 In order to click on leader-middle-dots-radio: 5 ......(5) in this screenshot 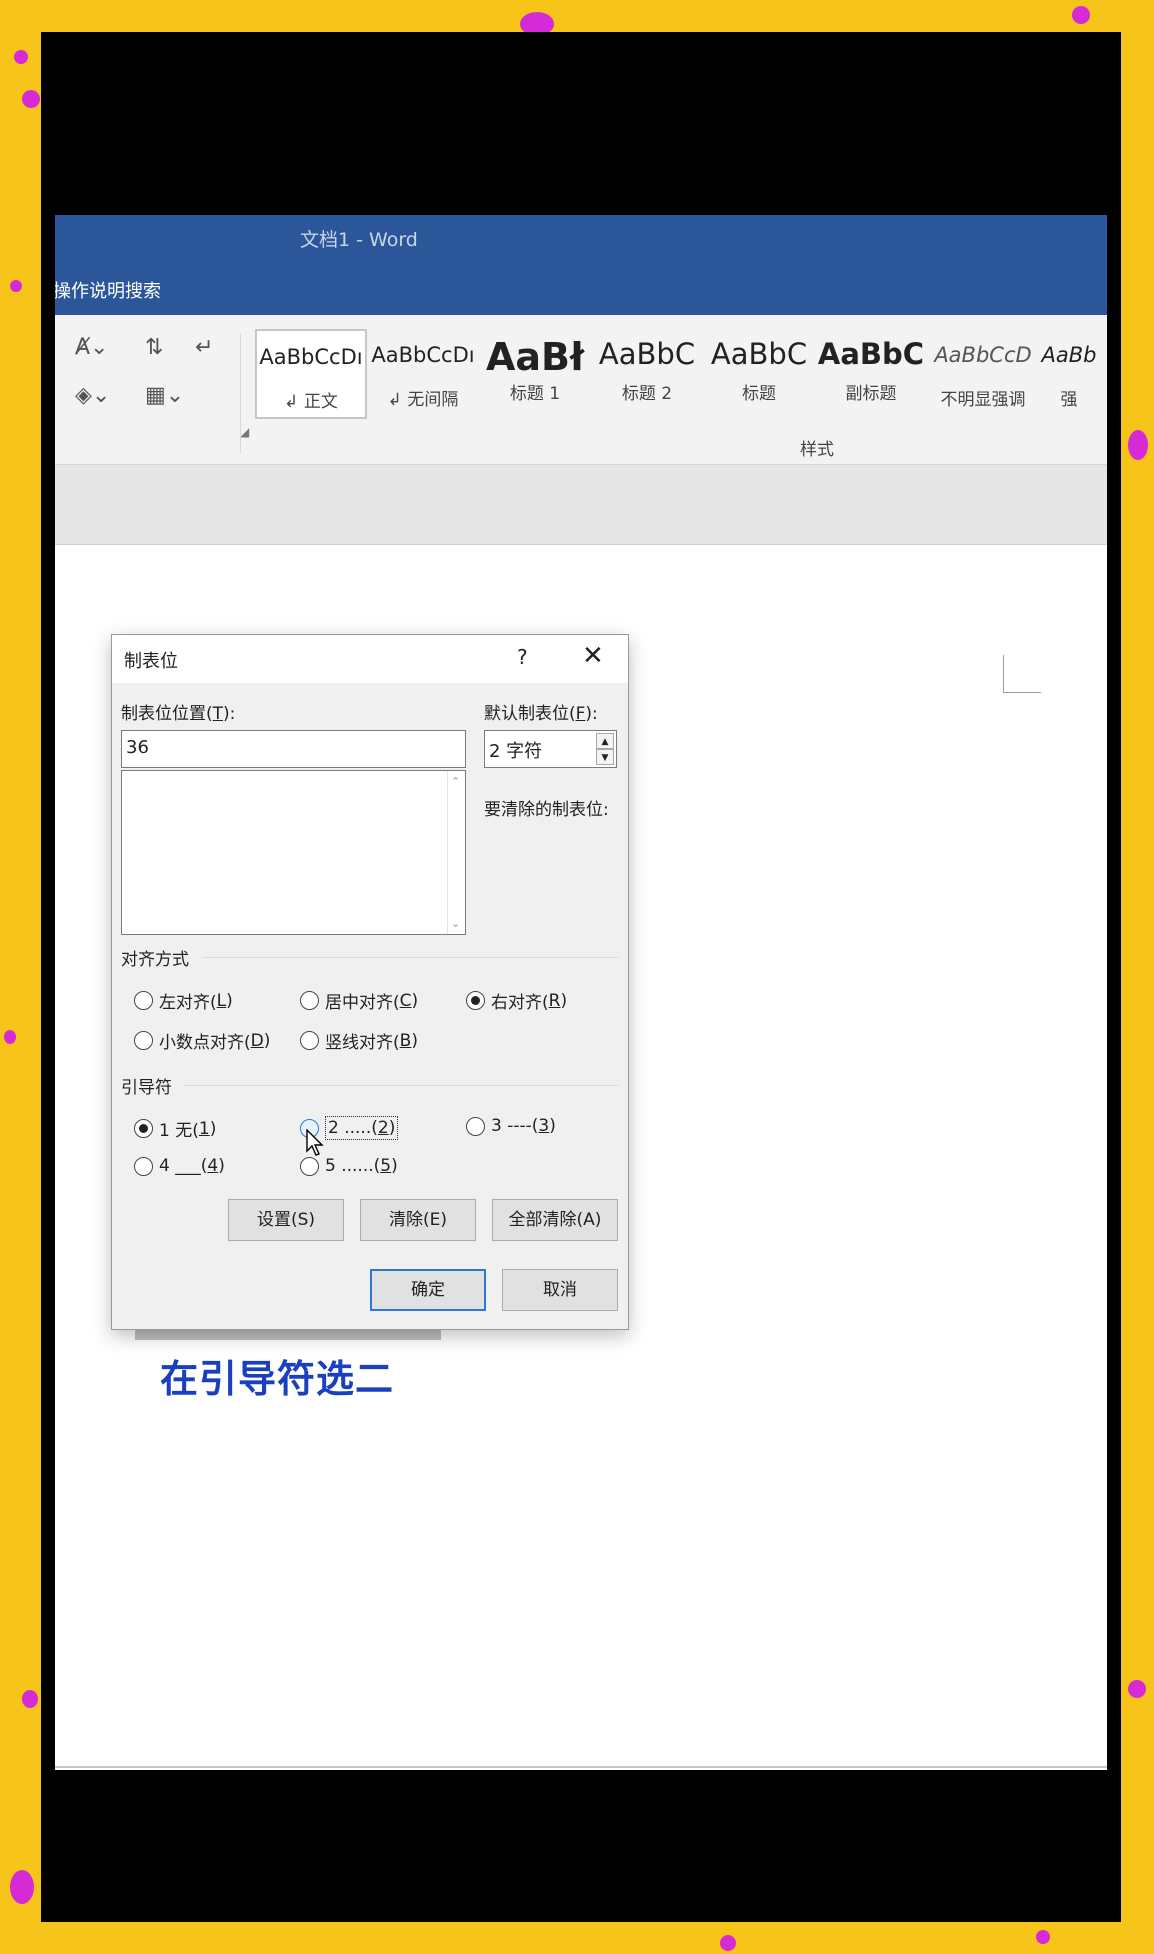, I will do `click(349, 1166)`.